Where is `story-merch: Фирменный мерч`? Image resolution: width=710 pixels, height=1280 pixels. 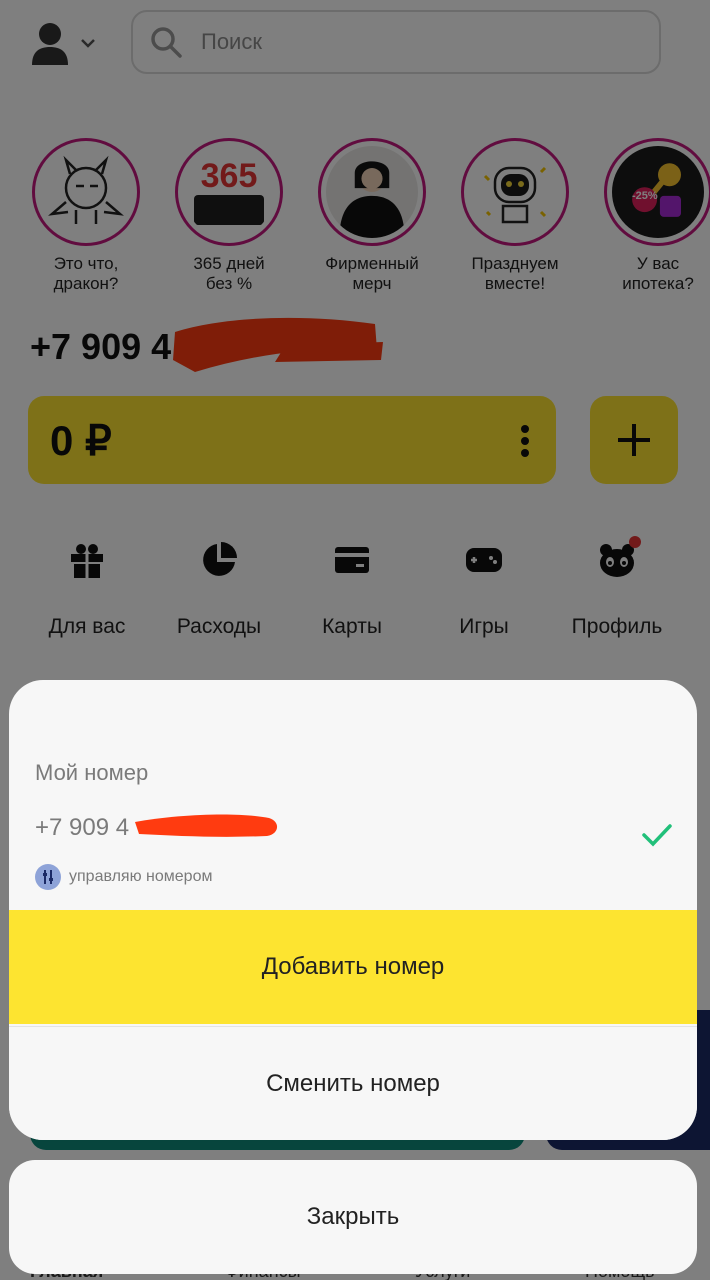 story-merch: Фирменный мерч is located at coordinates (372, 216).